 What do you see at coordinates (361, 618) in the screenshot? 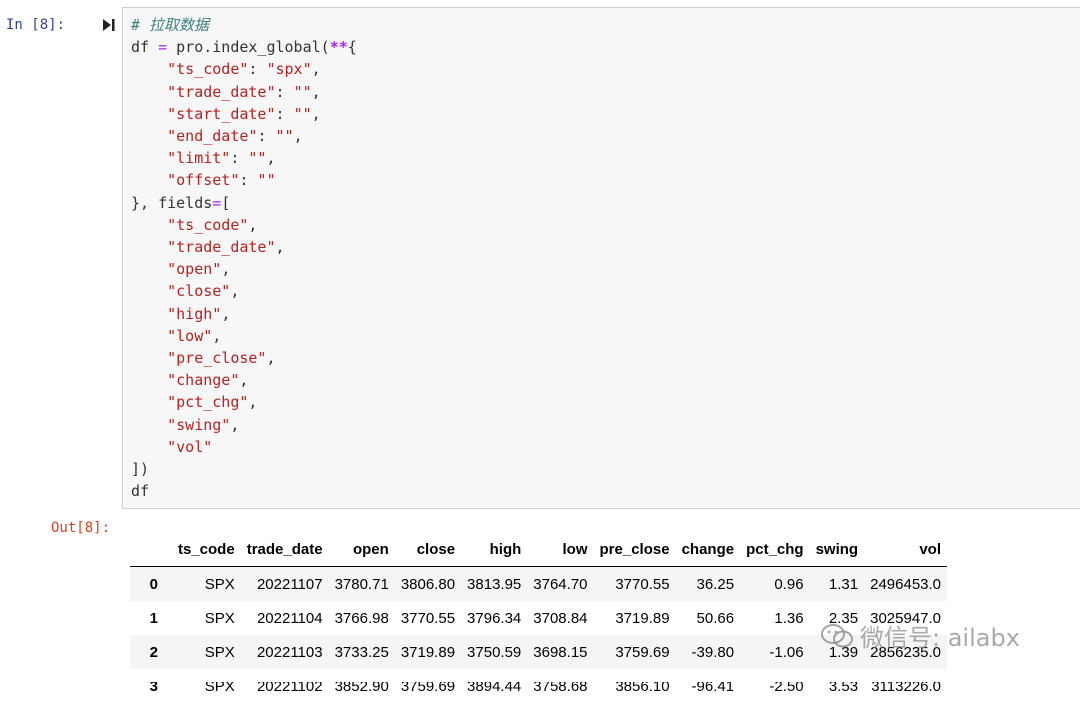
I see `table-cell: 3766.98` at bounding box center [361, 618].